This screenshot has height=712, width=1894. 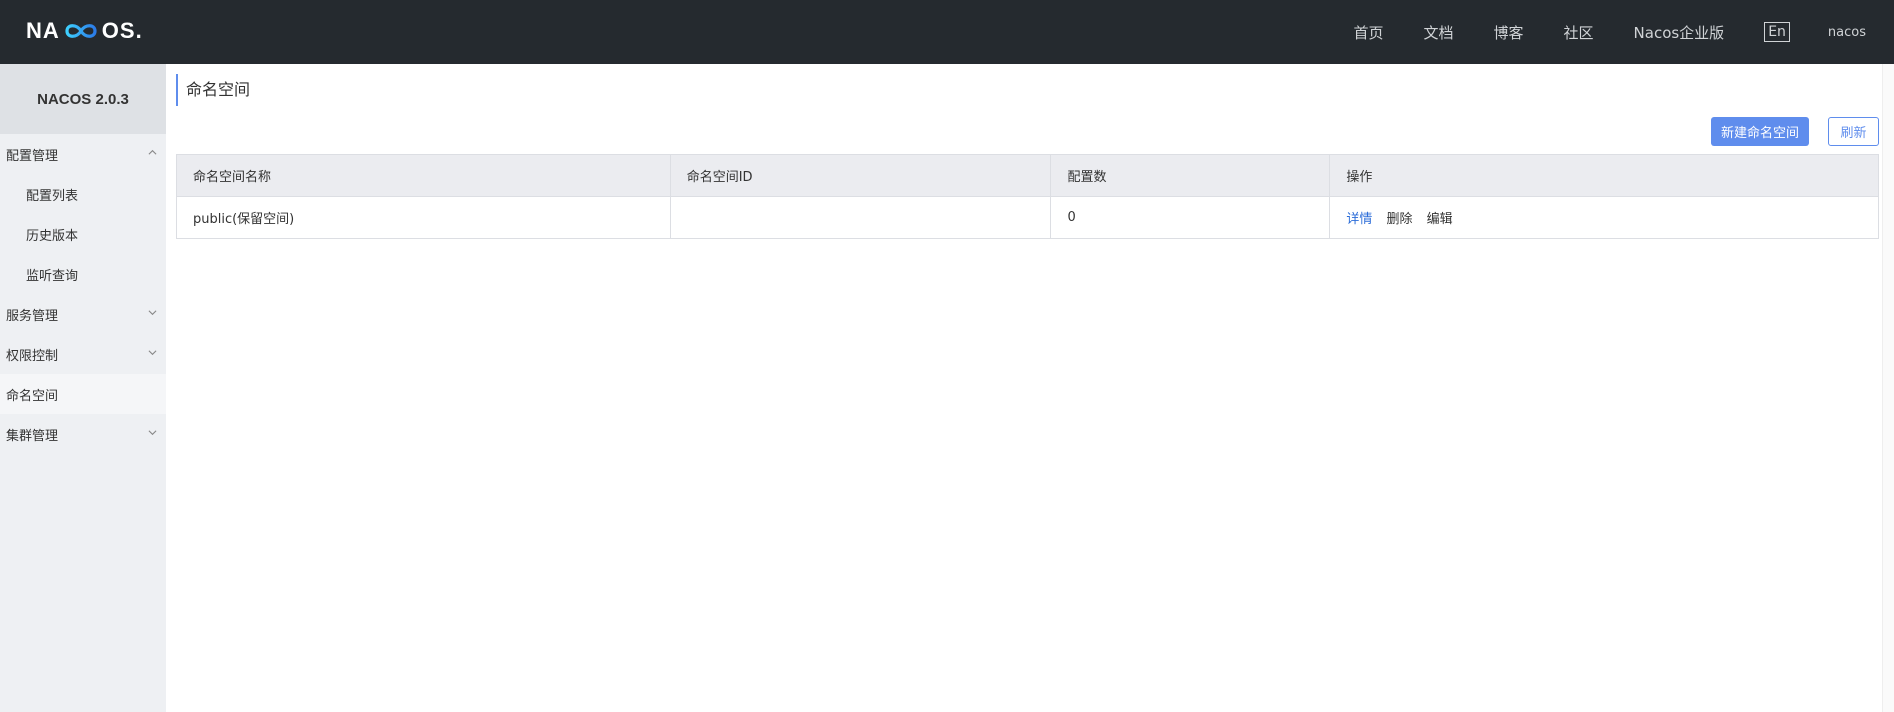 What do you see at coordinates (83, 314) in the screenshot?
I see `sidebar-item-service-management: 服务管理` at bounding box center [83, 314].